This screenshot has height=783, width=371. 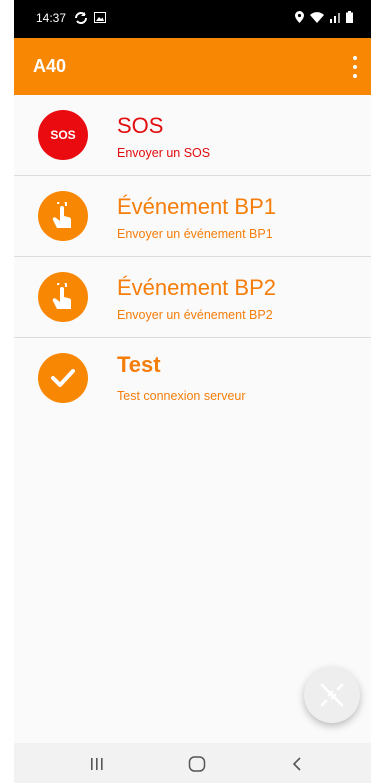 I want to click on disconnected-plug-button, so click(x=332, y=695).